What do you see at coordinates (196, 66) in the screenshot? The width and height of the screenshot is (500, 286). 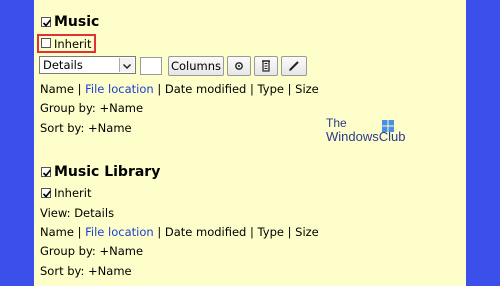 I see `columns-button: Columns` at bounding box center [196, 66].